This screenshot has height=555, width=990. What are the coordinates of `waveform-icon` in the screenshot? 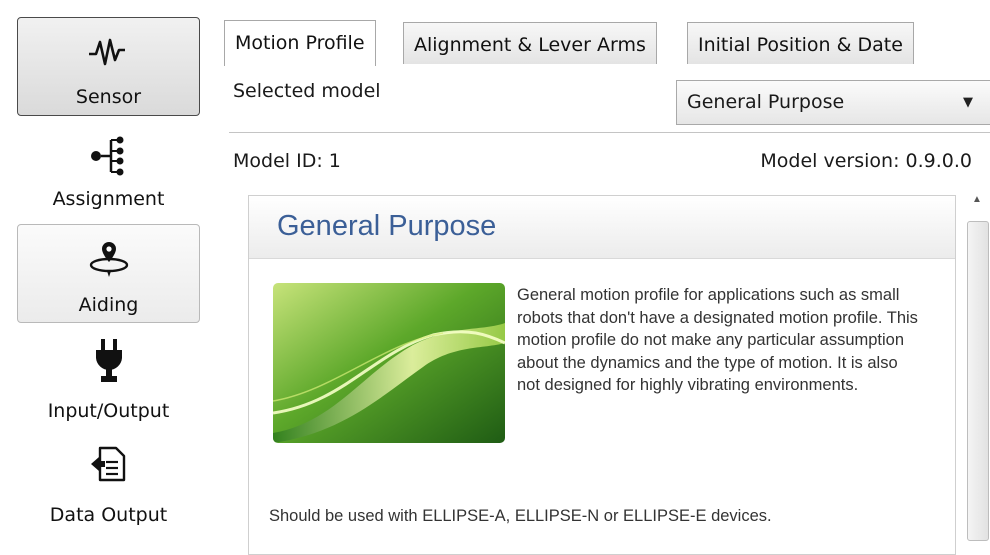 It's located at (109, 54).